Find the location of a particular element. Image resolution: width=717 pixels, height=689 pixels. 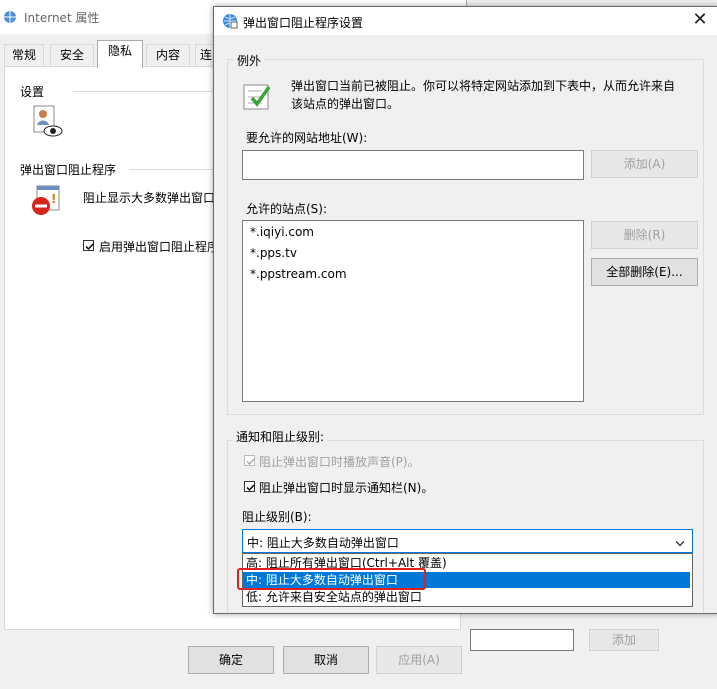

exceptions-group-label: 例外 is located at coordinates (249, 60).